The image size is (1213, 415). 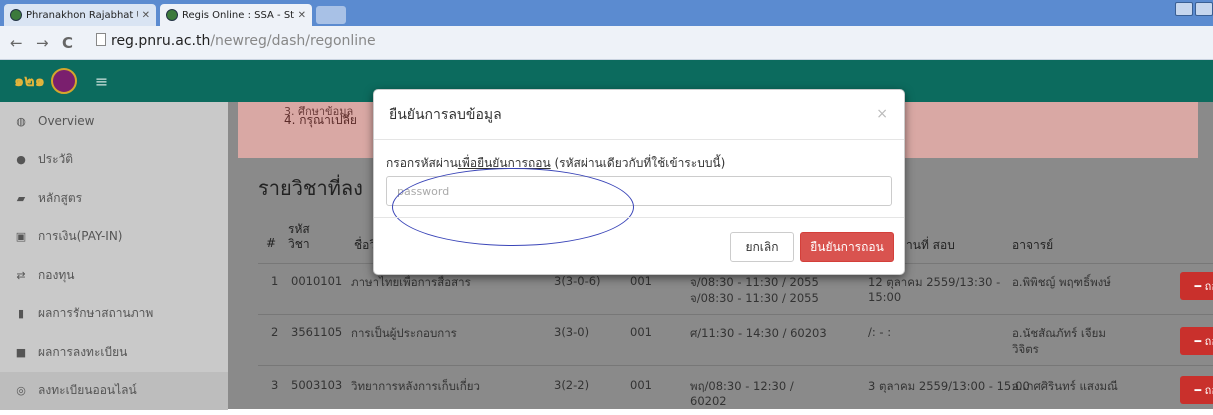 What do you see at coordinates (317, 281) in the screenshot?
I see `row-code: 0010101` at bounding box center [317, 281].